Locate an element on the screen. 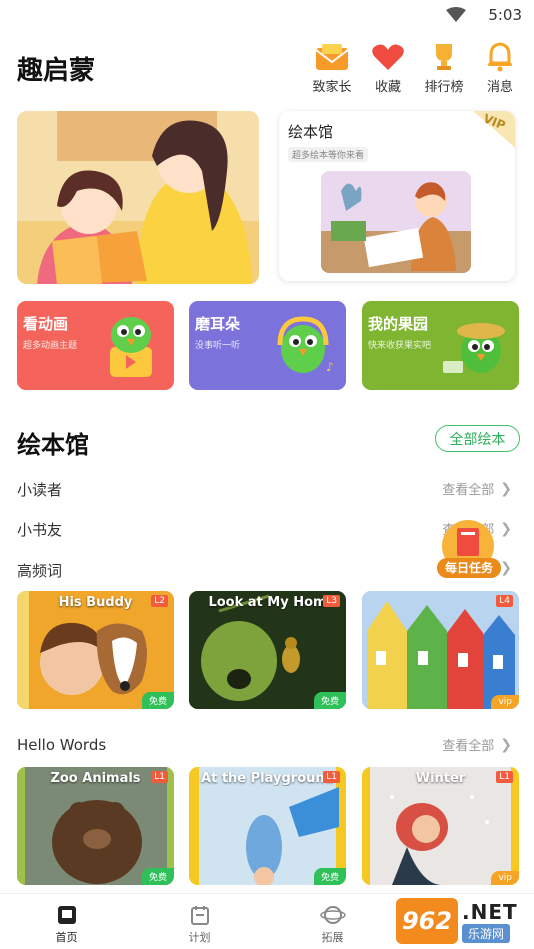  daily-task-button: 每日任务 is located at coordinates (469, 551).